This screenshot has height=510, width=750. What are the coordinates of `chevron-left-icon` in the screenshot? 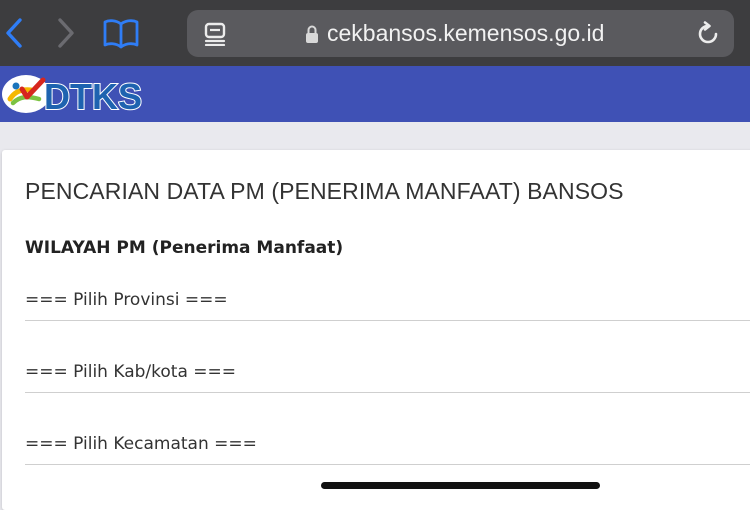 It's located at (14, 33).